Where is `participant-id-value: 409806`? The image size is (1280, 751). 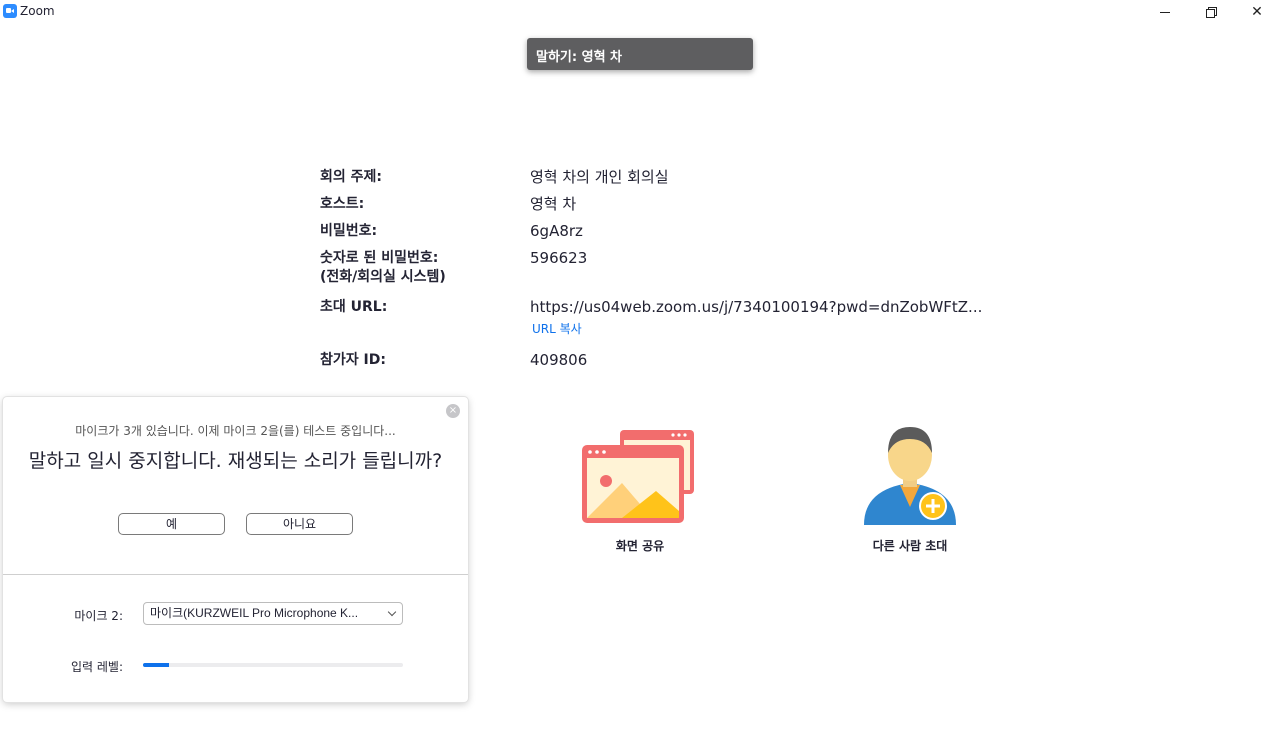 participant-id-value: 409806 is located at coordinates (559, 360).